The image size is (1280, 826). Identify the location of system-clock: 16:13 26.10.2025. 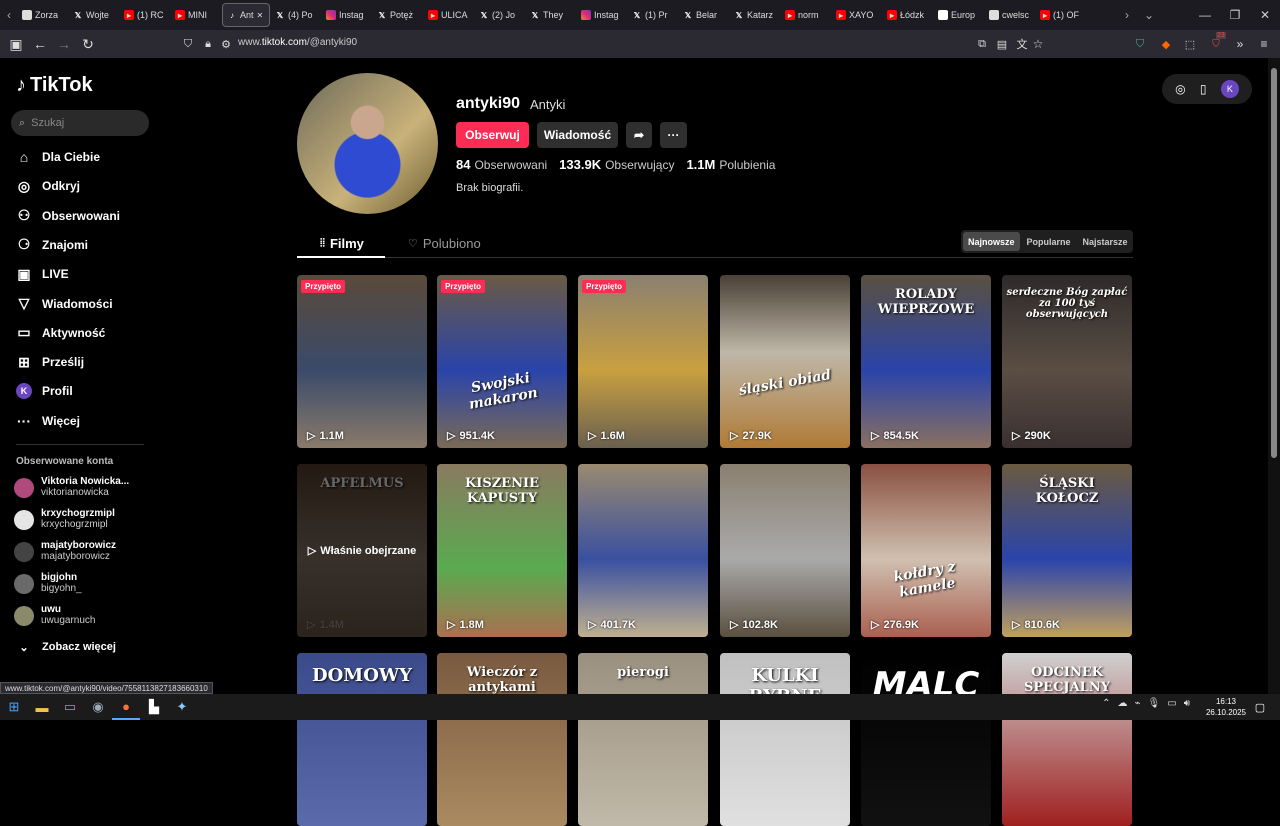
(1226, 707).